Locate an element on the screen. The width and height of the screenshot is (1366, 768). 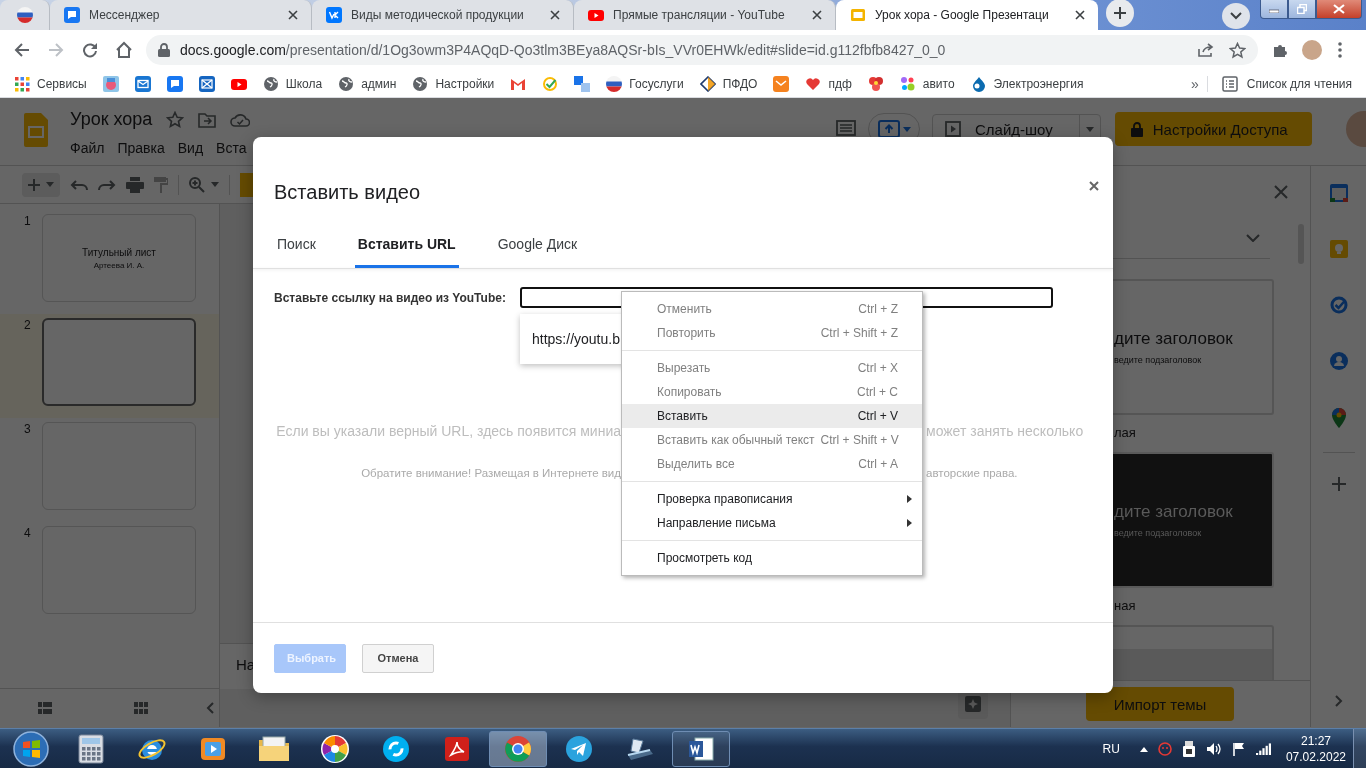
bookmark-link: Школа is located at coordinates (292, 83).